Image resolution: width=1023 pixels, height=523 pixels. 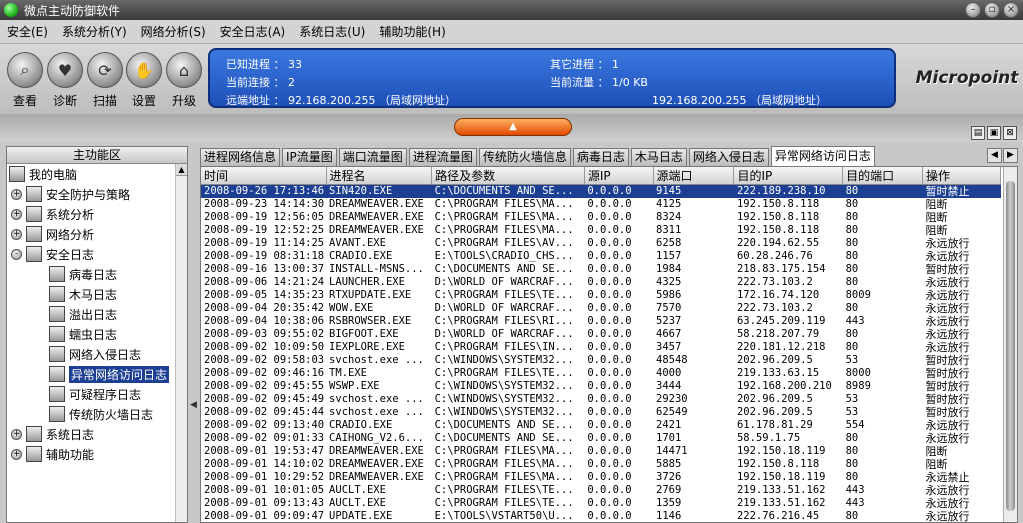 I want to click on tree-item: + 辅助功能, so click(x=52, y=454).